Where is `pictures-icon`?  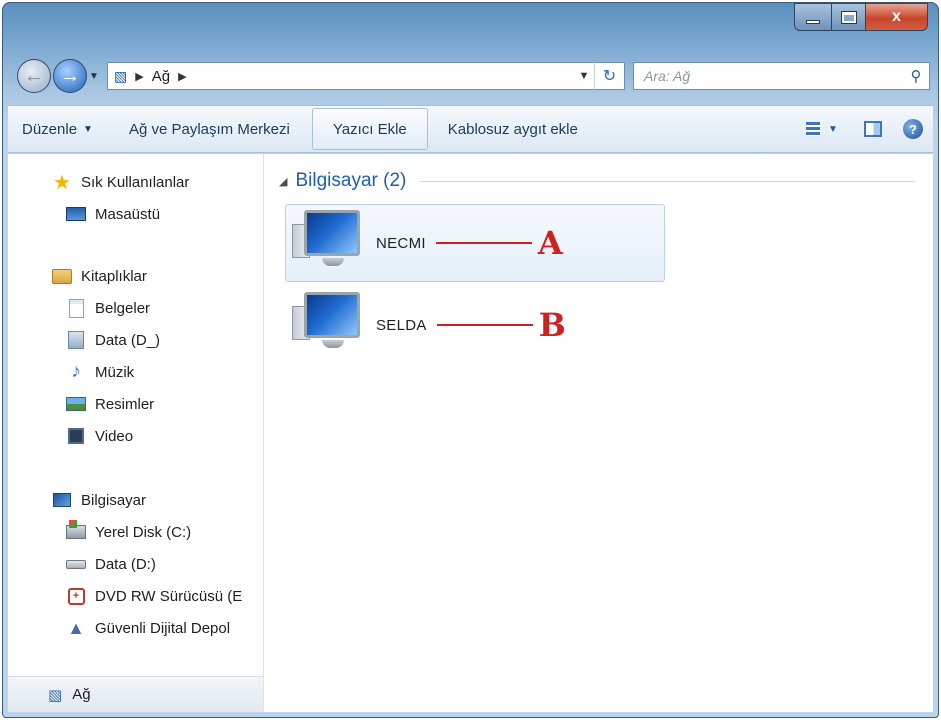
pictures-icon is located at coordinates (76, 404).